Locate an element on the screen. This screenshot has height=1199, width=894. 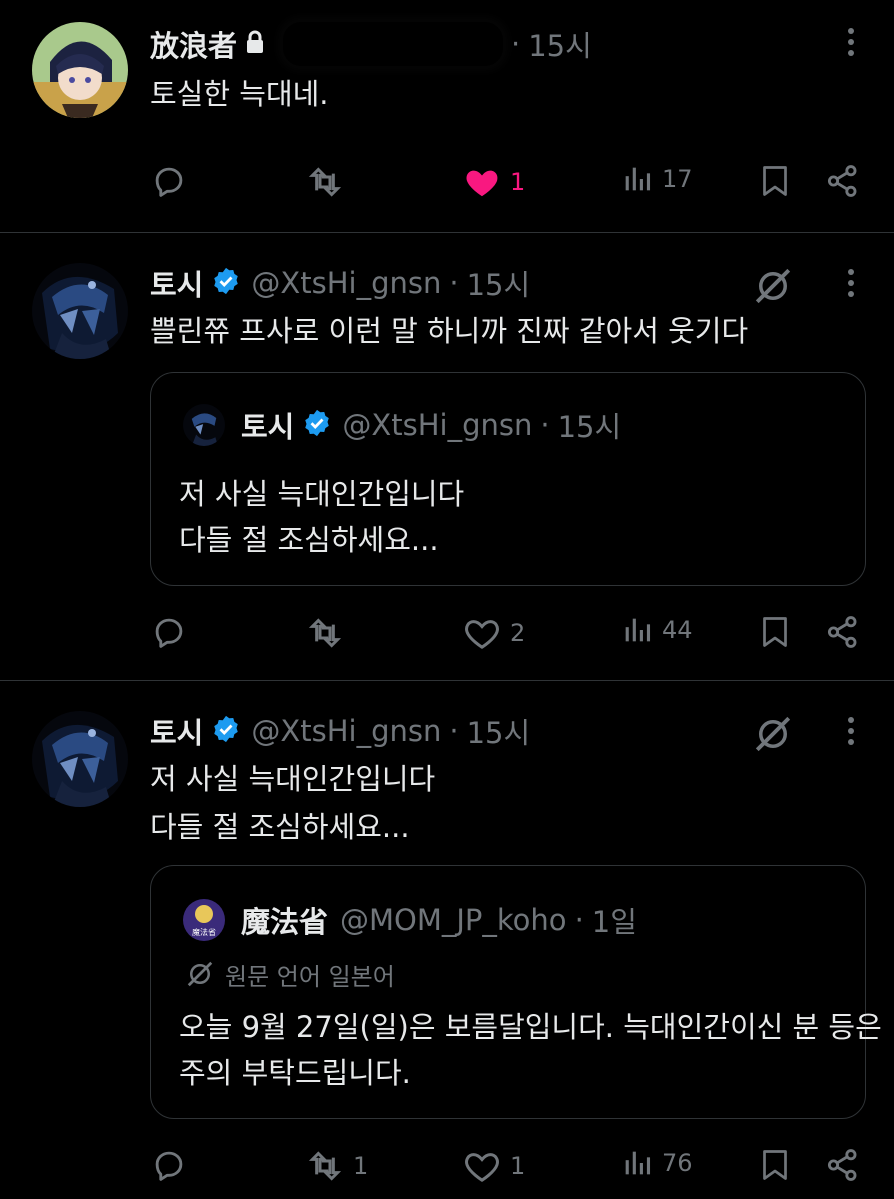
view-count: 76 is located at coordinates (677, 1163).